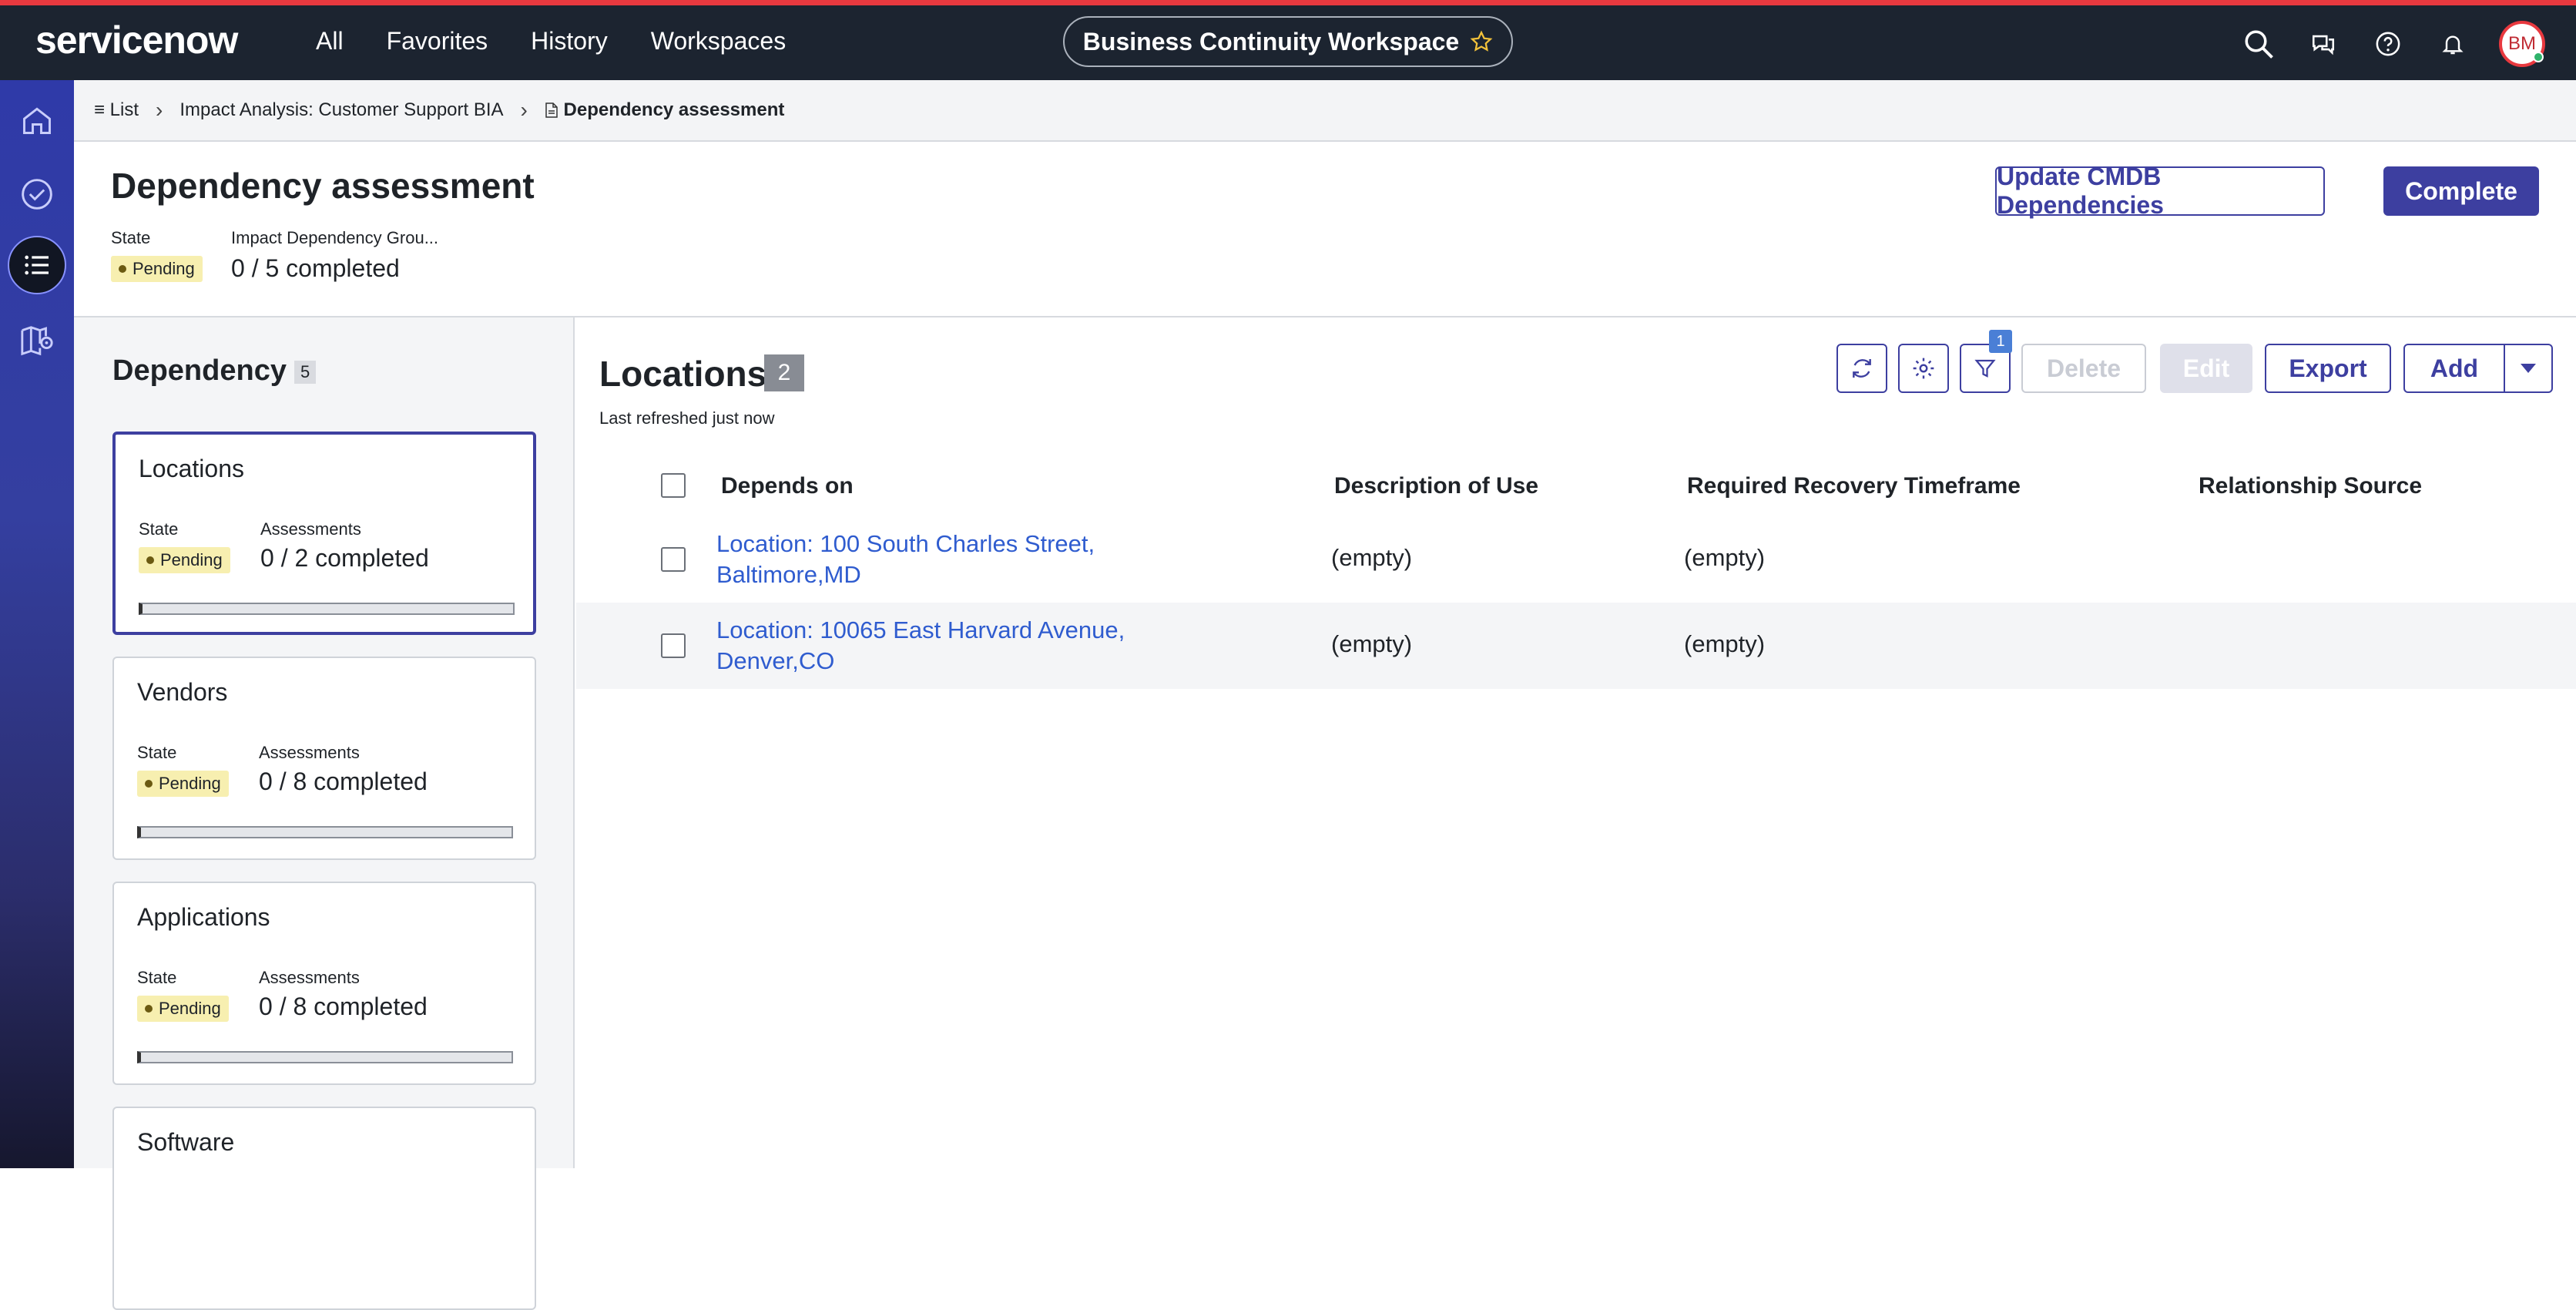 This screenshot has width=2576, height=1310. Describe the element at coordinates (330, 41) in the screenshot. I see `nav-all: All` at that location.